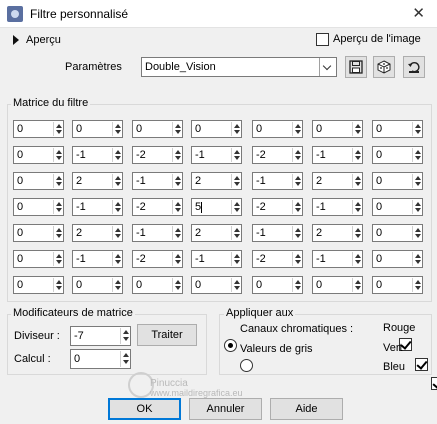  What do you see at coordinates (100, 359) in the screenshot?
I see `calcul-spinbox: 0` at bounding box center [100, 359].